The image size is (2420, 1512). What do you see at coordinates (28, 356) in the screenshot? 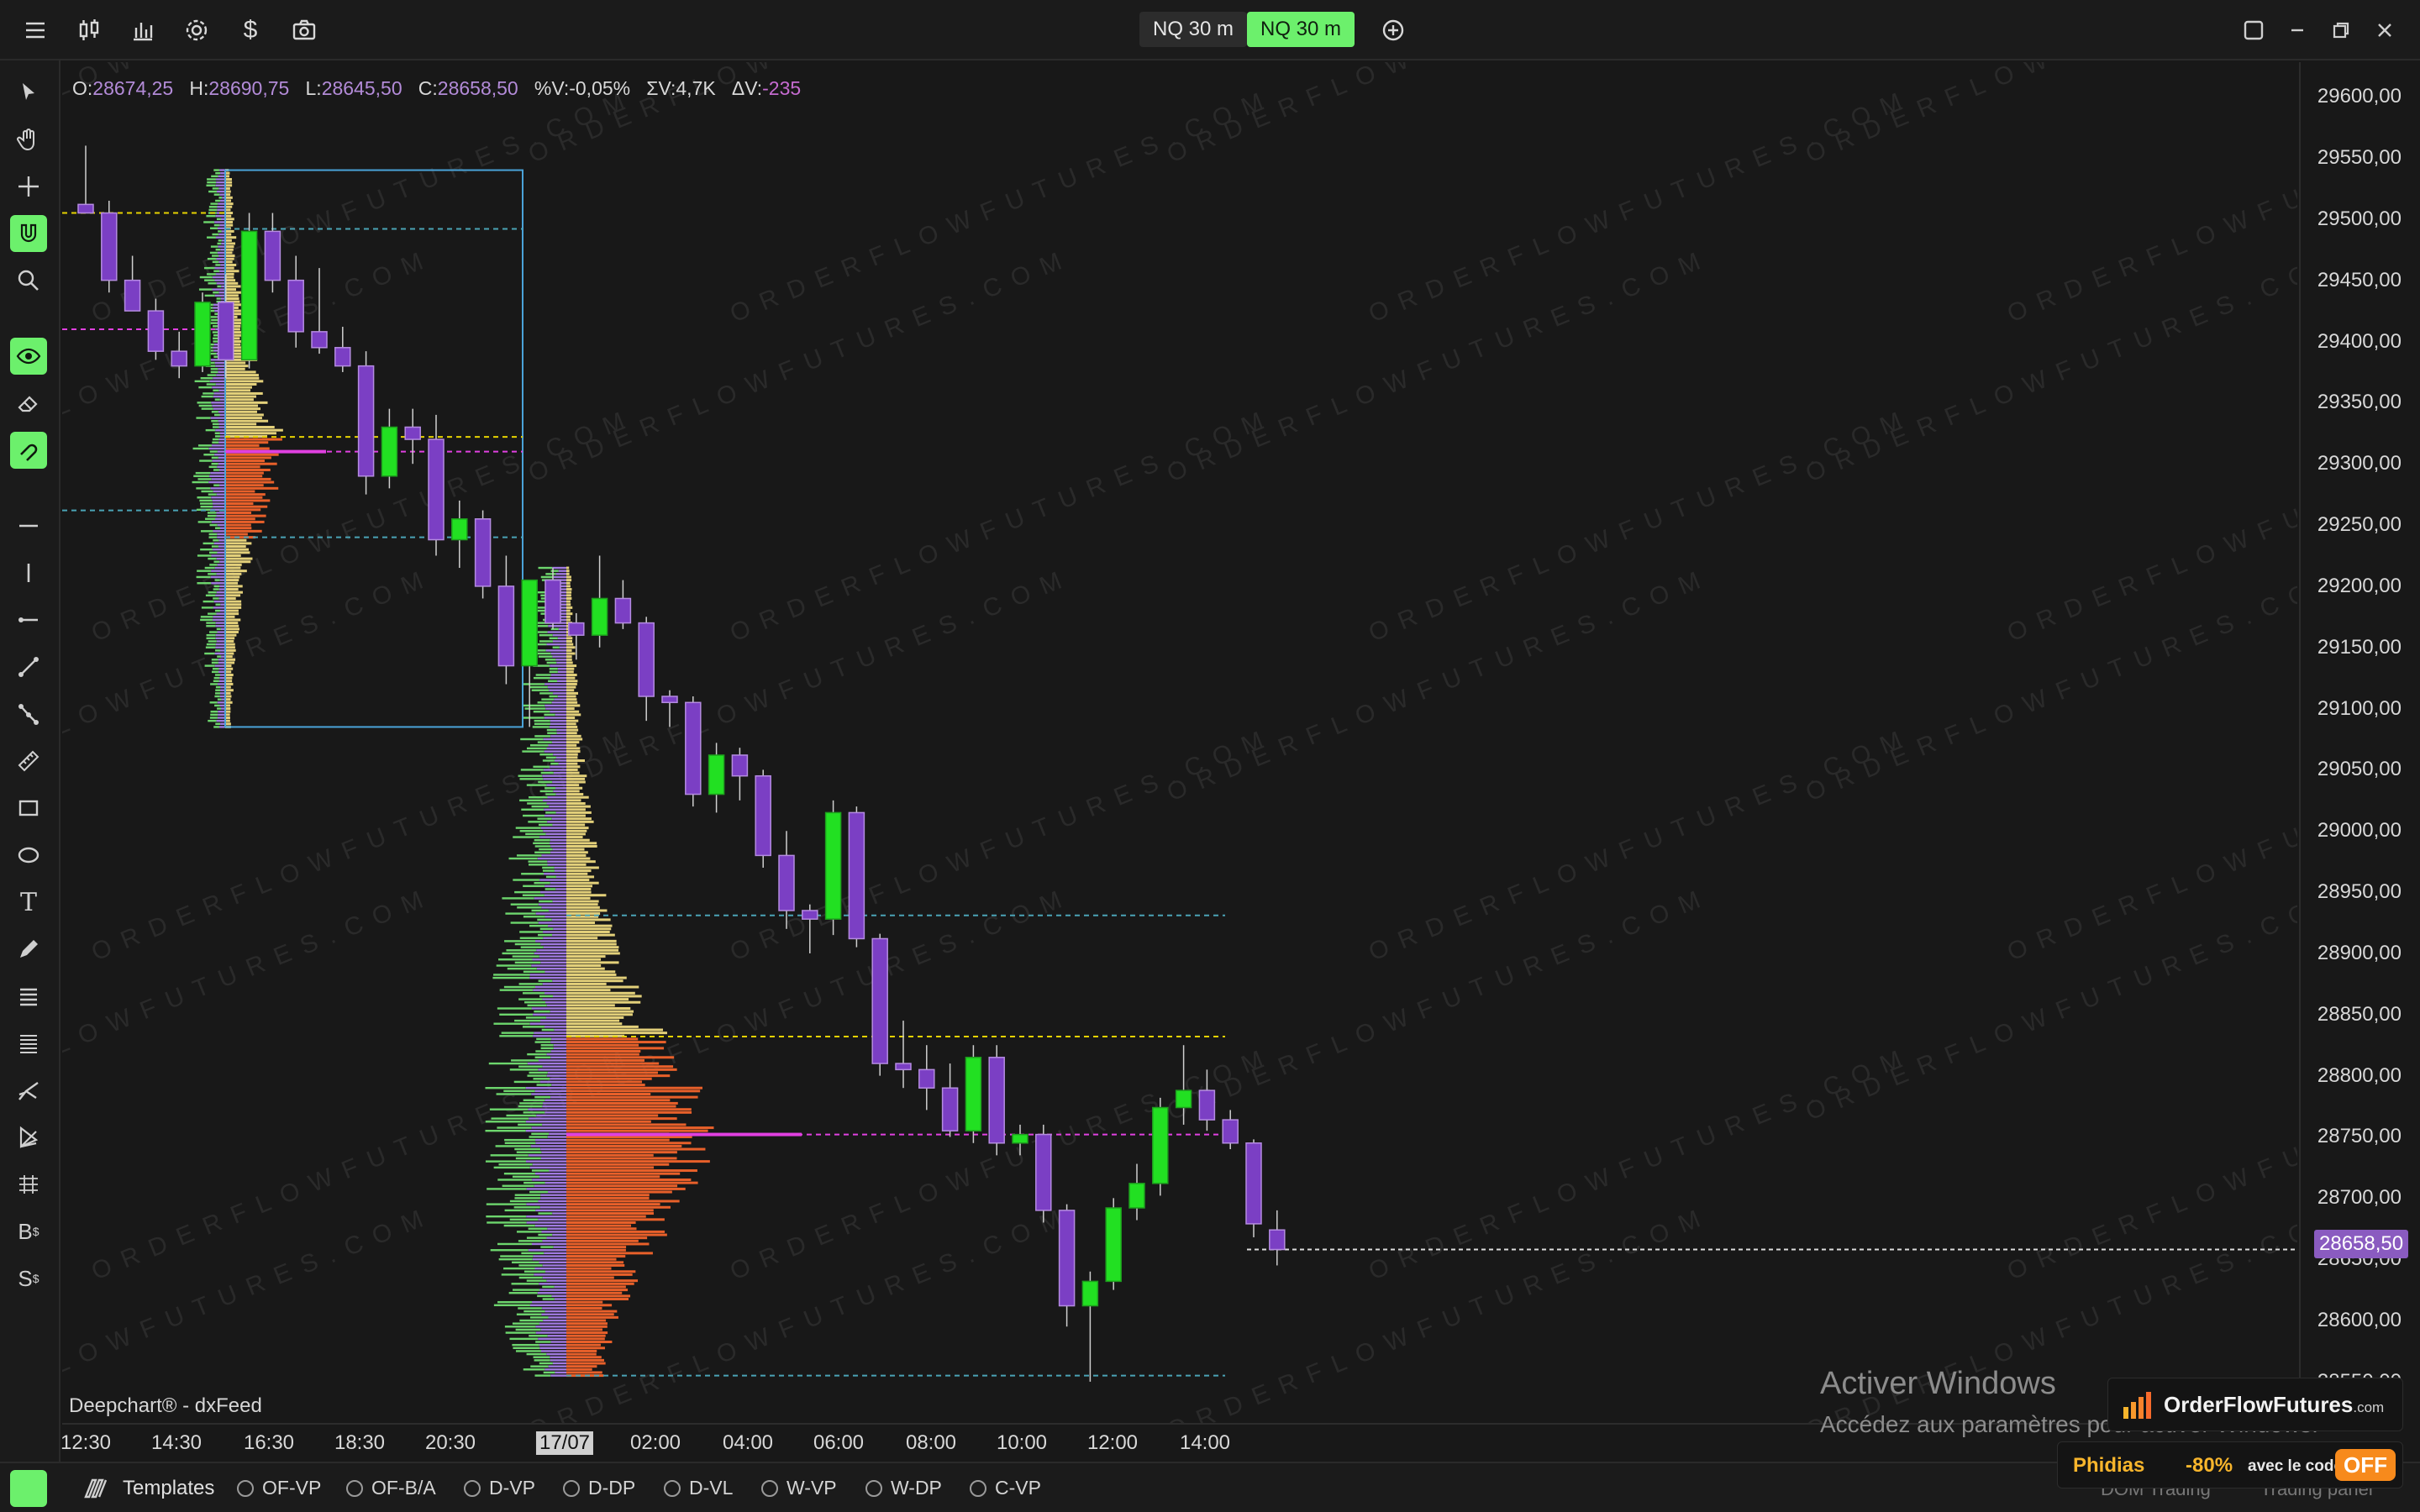
I see `eye-icon` at bounding box center [28, 356].